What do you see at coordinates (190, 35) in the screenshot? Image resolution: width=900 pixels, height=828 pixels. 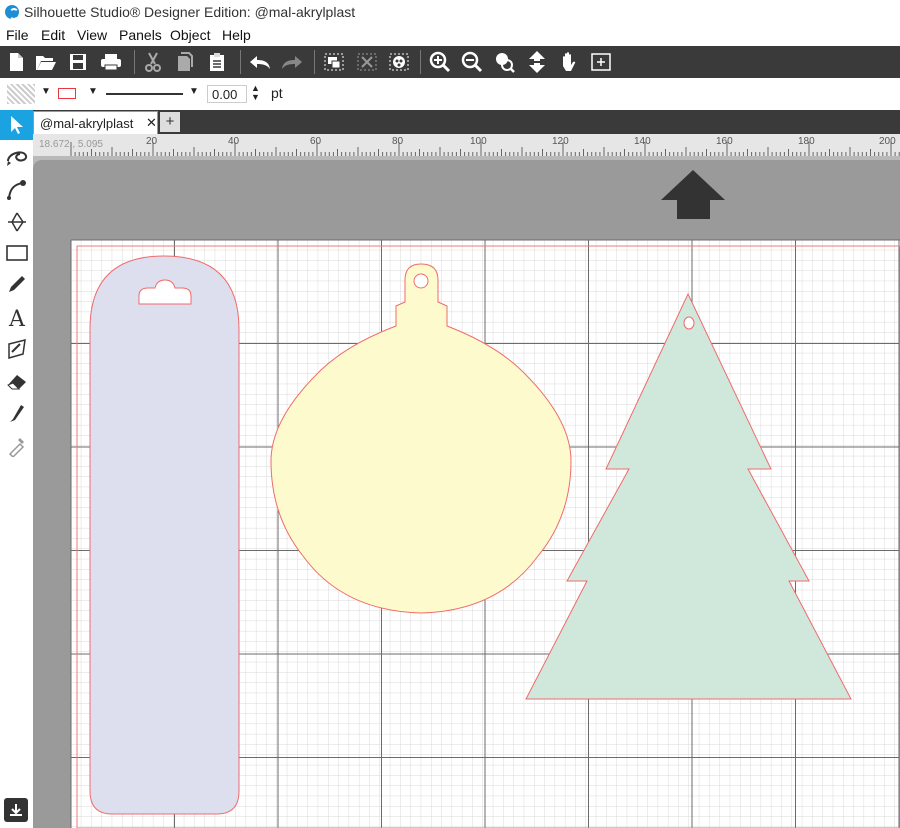 I see `menu-object: Object` at bounding box center [190, 35].